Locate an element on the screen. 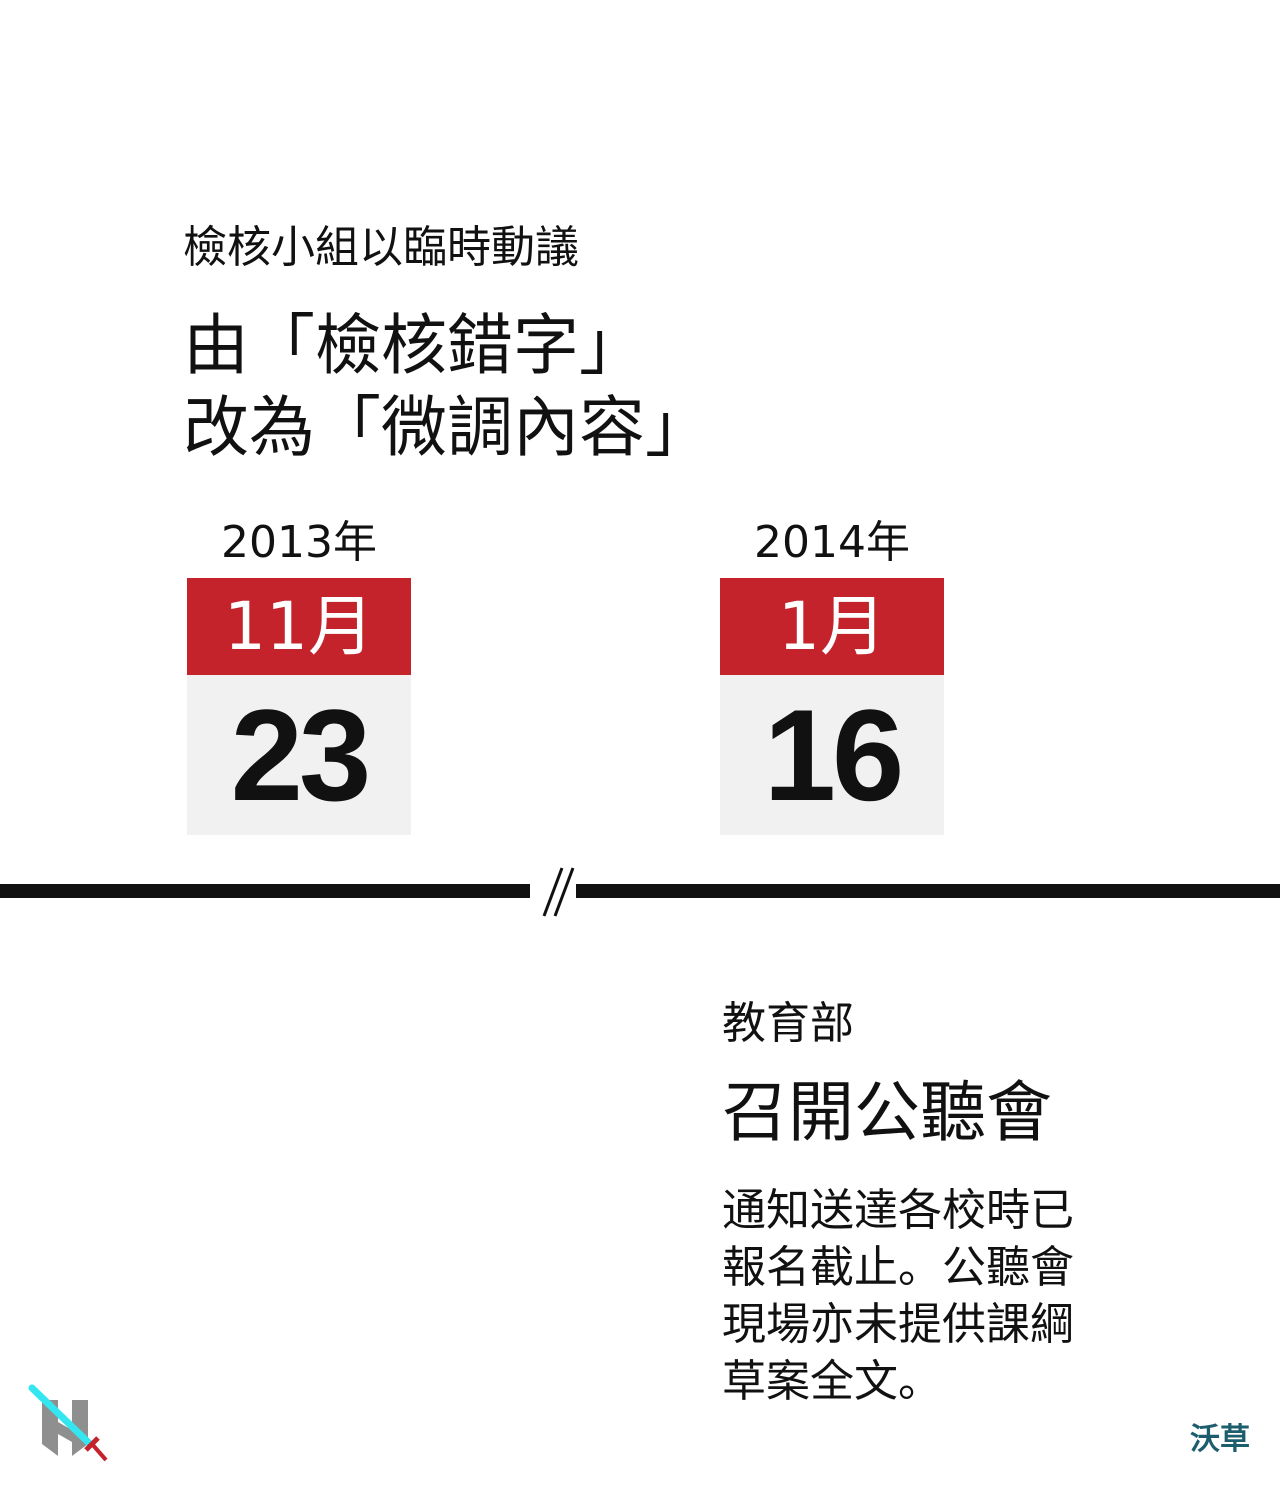 Image resolution: width=1280 pixels, height=1488 pixels. date2-day: 16 is located at coordinates (832, 755).